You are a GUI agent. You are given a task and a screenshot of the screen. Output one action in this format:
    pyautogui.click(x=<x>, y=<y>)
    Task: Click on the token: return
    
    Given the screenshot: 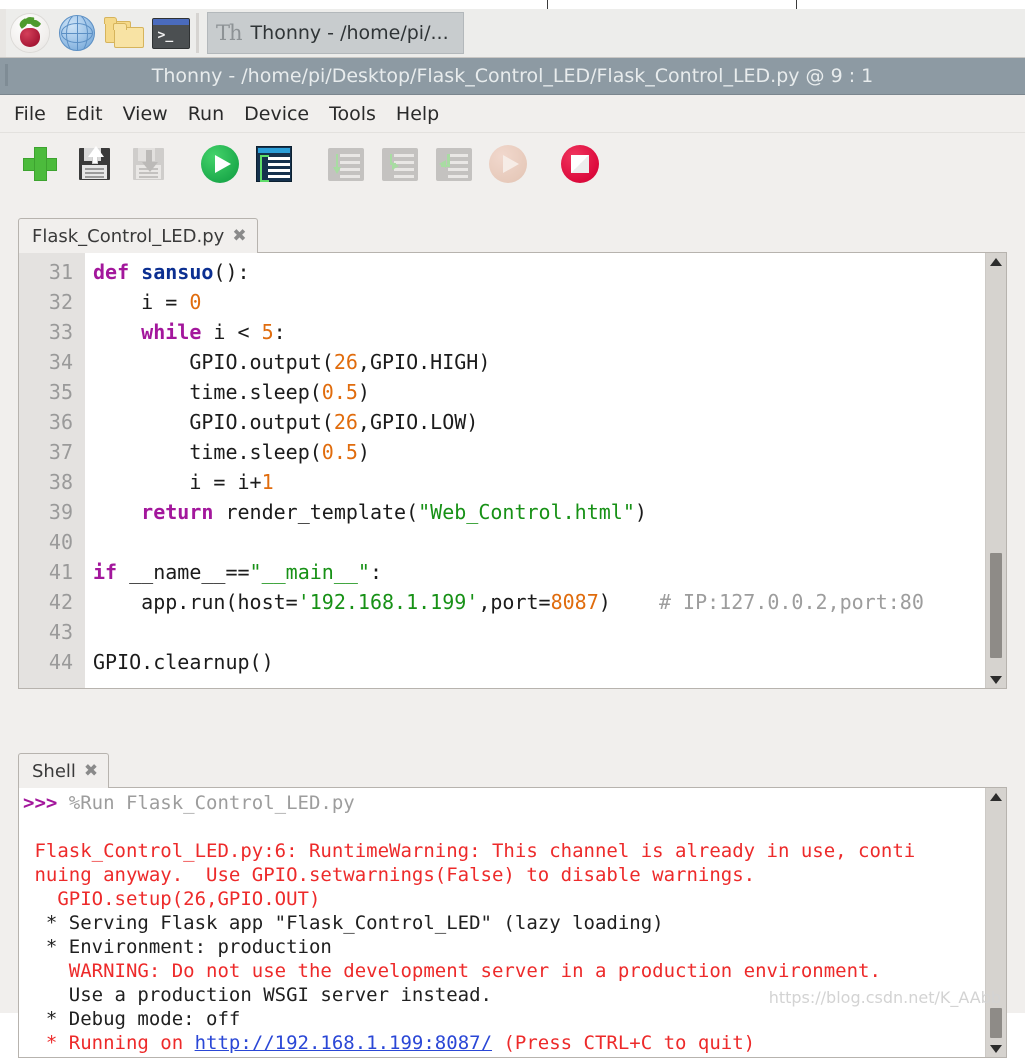 What is the action you would take?
    pyautogui.click(x=177, y=512)
    